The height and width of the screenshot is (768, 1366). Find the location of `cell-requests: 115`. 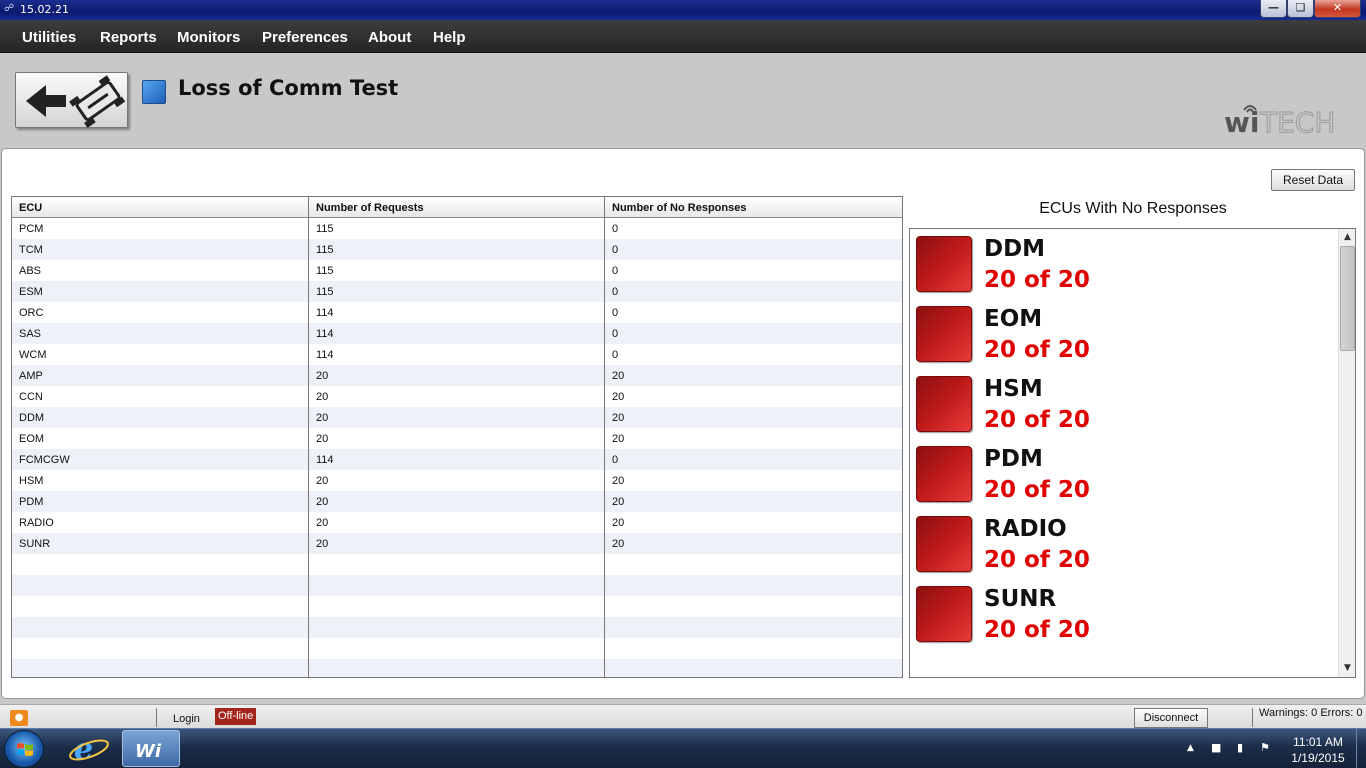

cell-requests: 115 is located at coordinates (325, 250).